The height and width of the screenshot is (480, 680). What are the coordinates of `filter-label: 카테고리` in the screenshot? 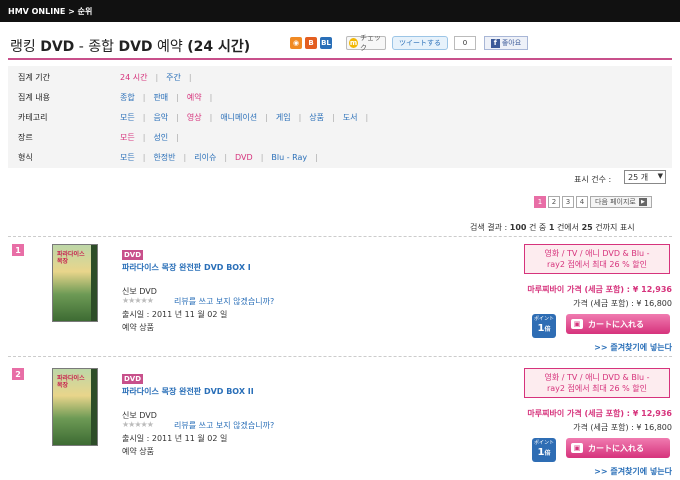 It's located at (33, 117).